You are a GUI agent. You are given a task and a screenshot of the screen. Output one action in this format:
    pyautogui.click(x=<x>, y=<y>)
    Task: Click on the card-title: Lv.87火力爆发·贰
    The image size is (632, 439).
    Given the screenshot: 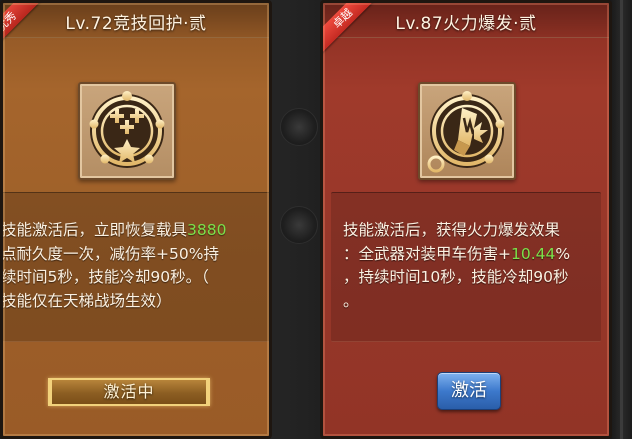 What is the action you would take?
    pyautogui.click(x=466, y=24)
    